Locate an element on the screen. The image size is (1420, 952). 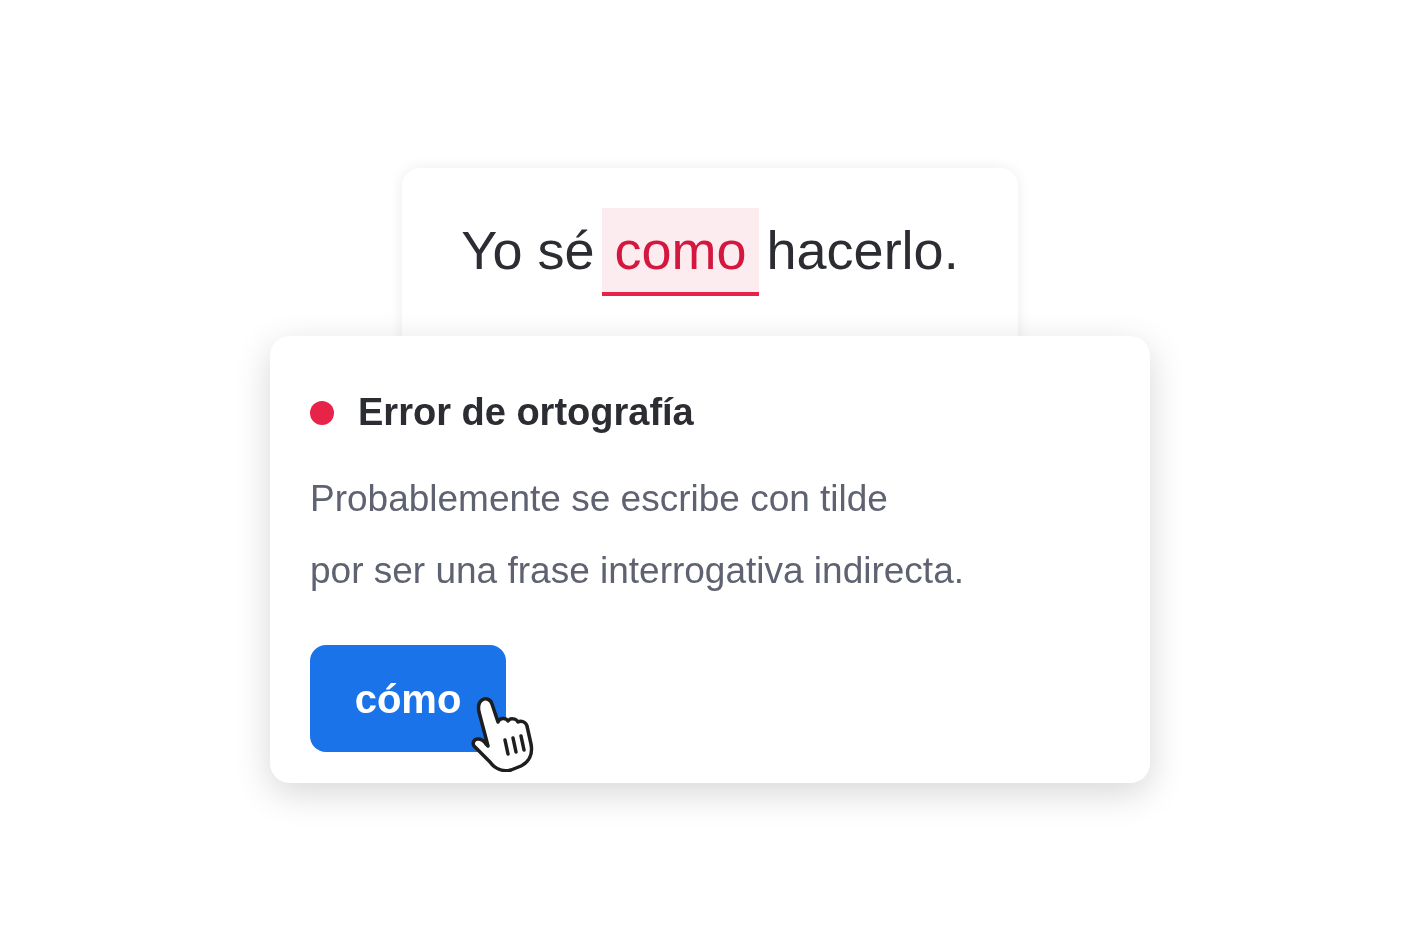
misspelled-word: como is located at coordinates (680, 252).